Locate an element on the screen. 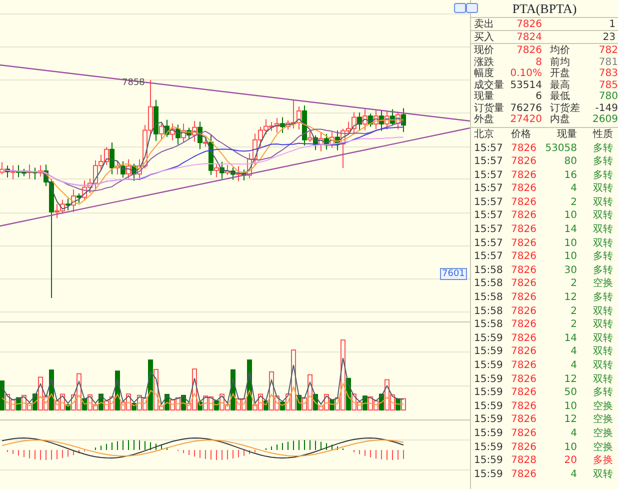  trade-volume: 30 is located at coordinates (570, 271).